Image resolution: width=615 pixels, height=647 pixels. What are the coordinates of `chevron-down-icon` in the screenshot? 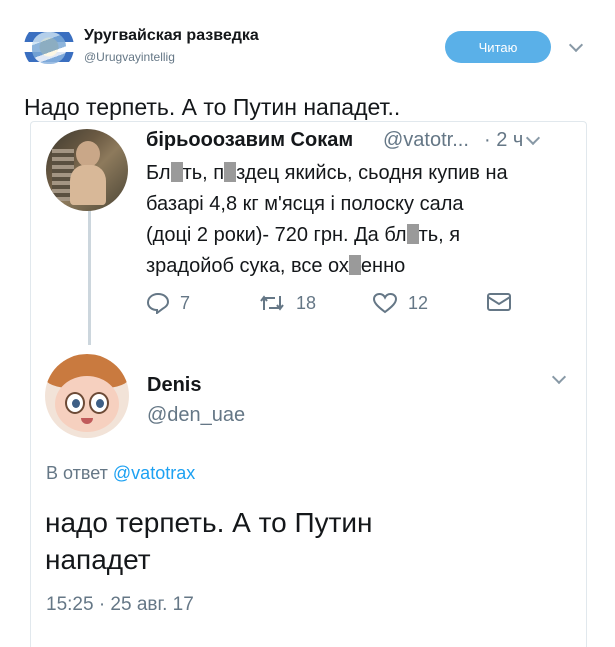 It's located at (576, 45).